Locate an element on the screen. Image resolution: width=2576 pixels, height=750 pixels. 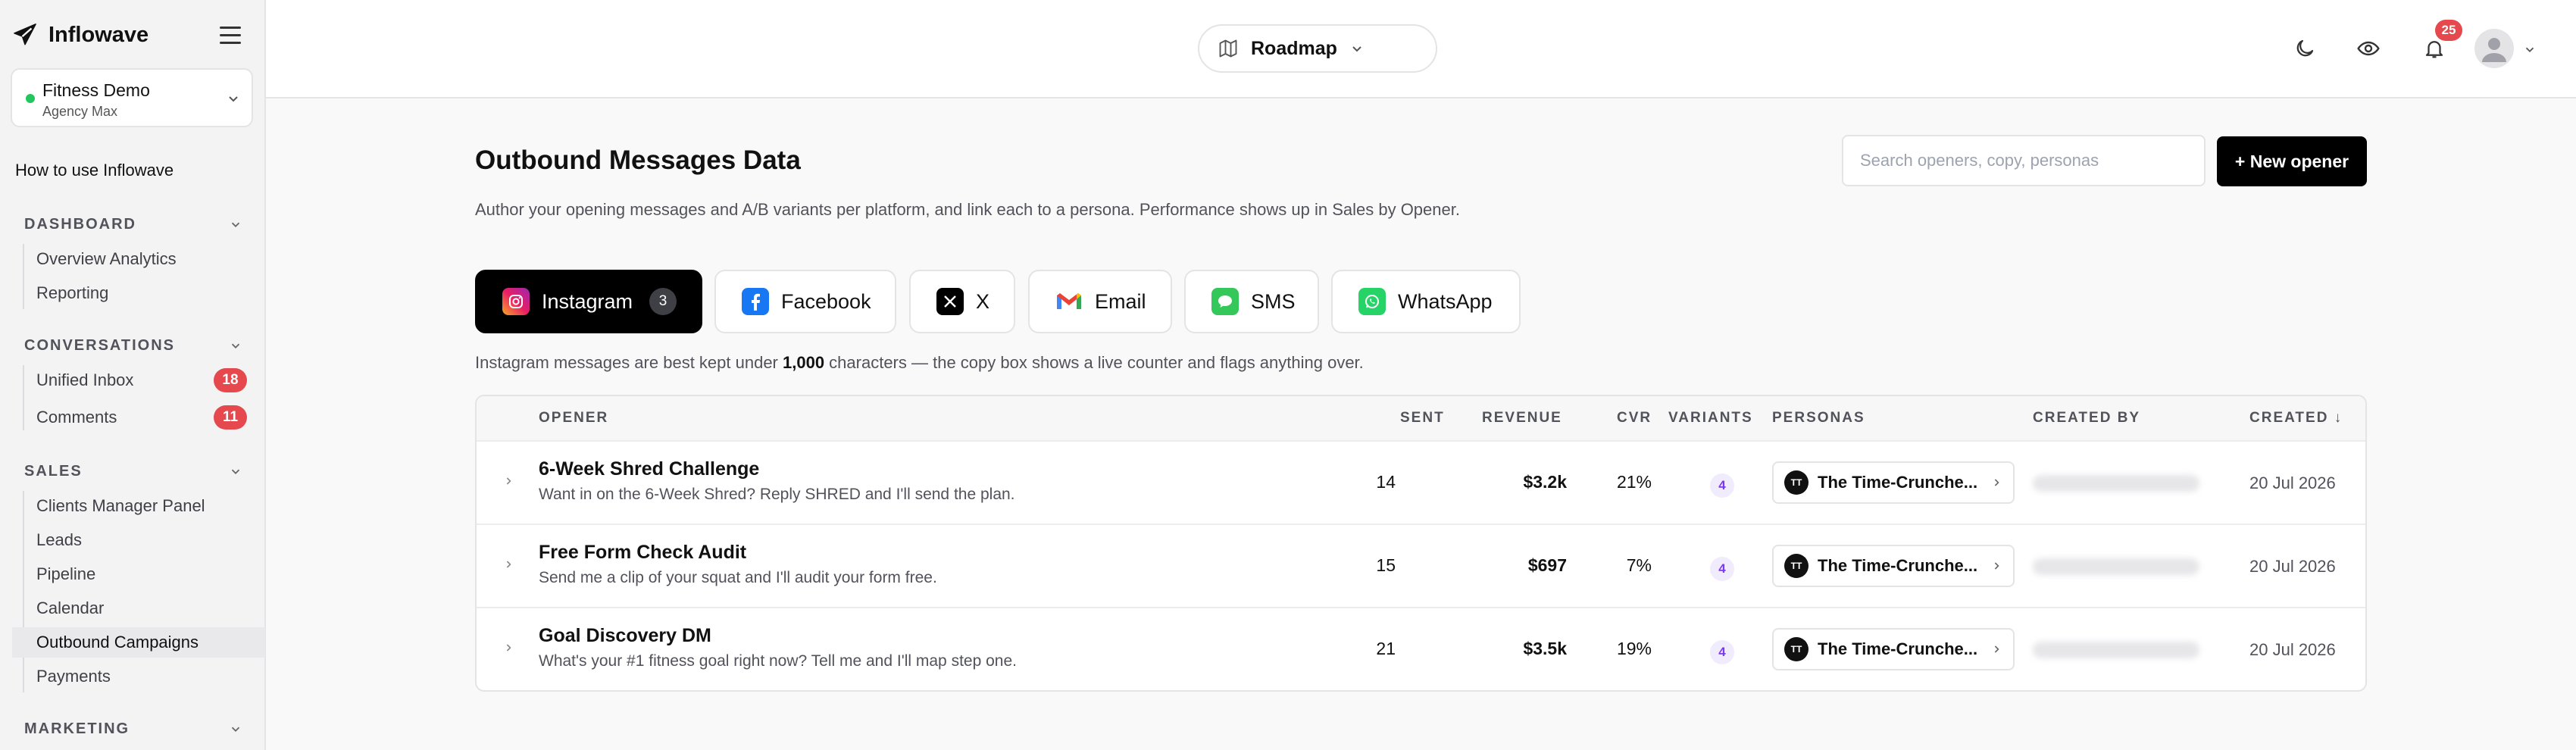
sent-value: 21 is located at coordinates (1386, 649).